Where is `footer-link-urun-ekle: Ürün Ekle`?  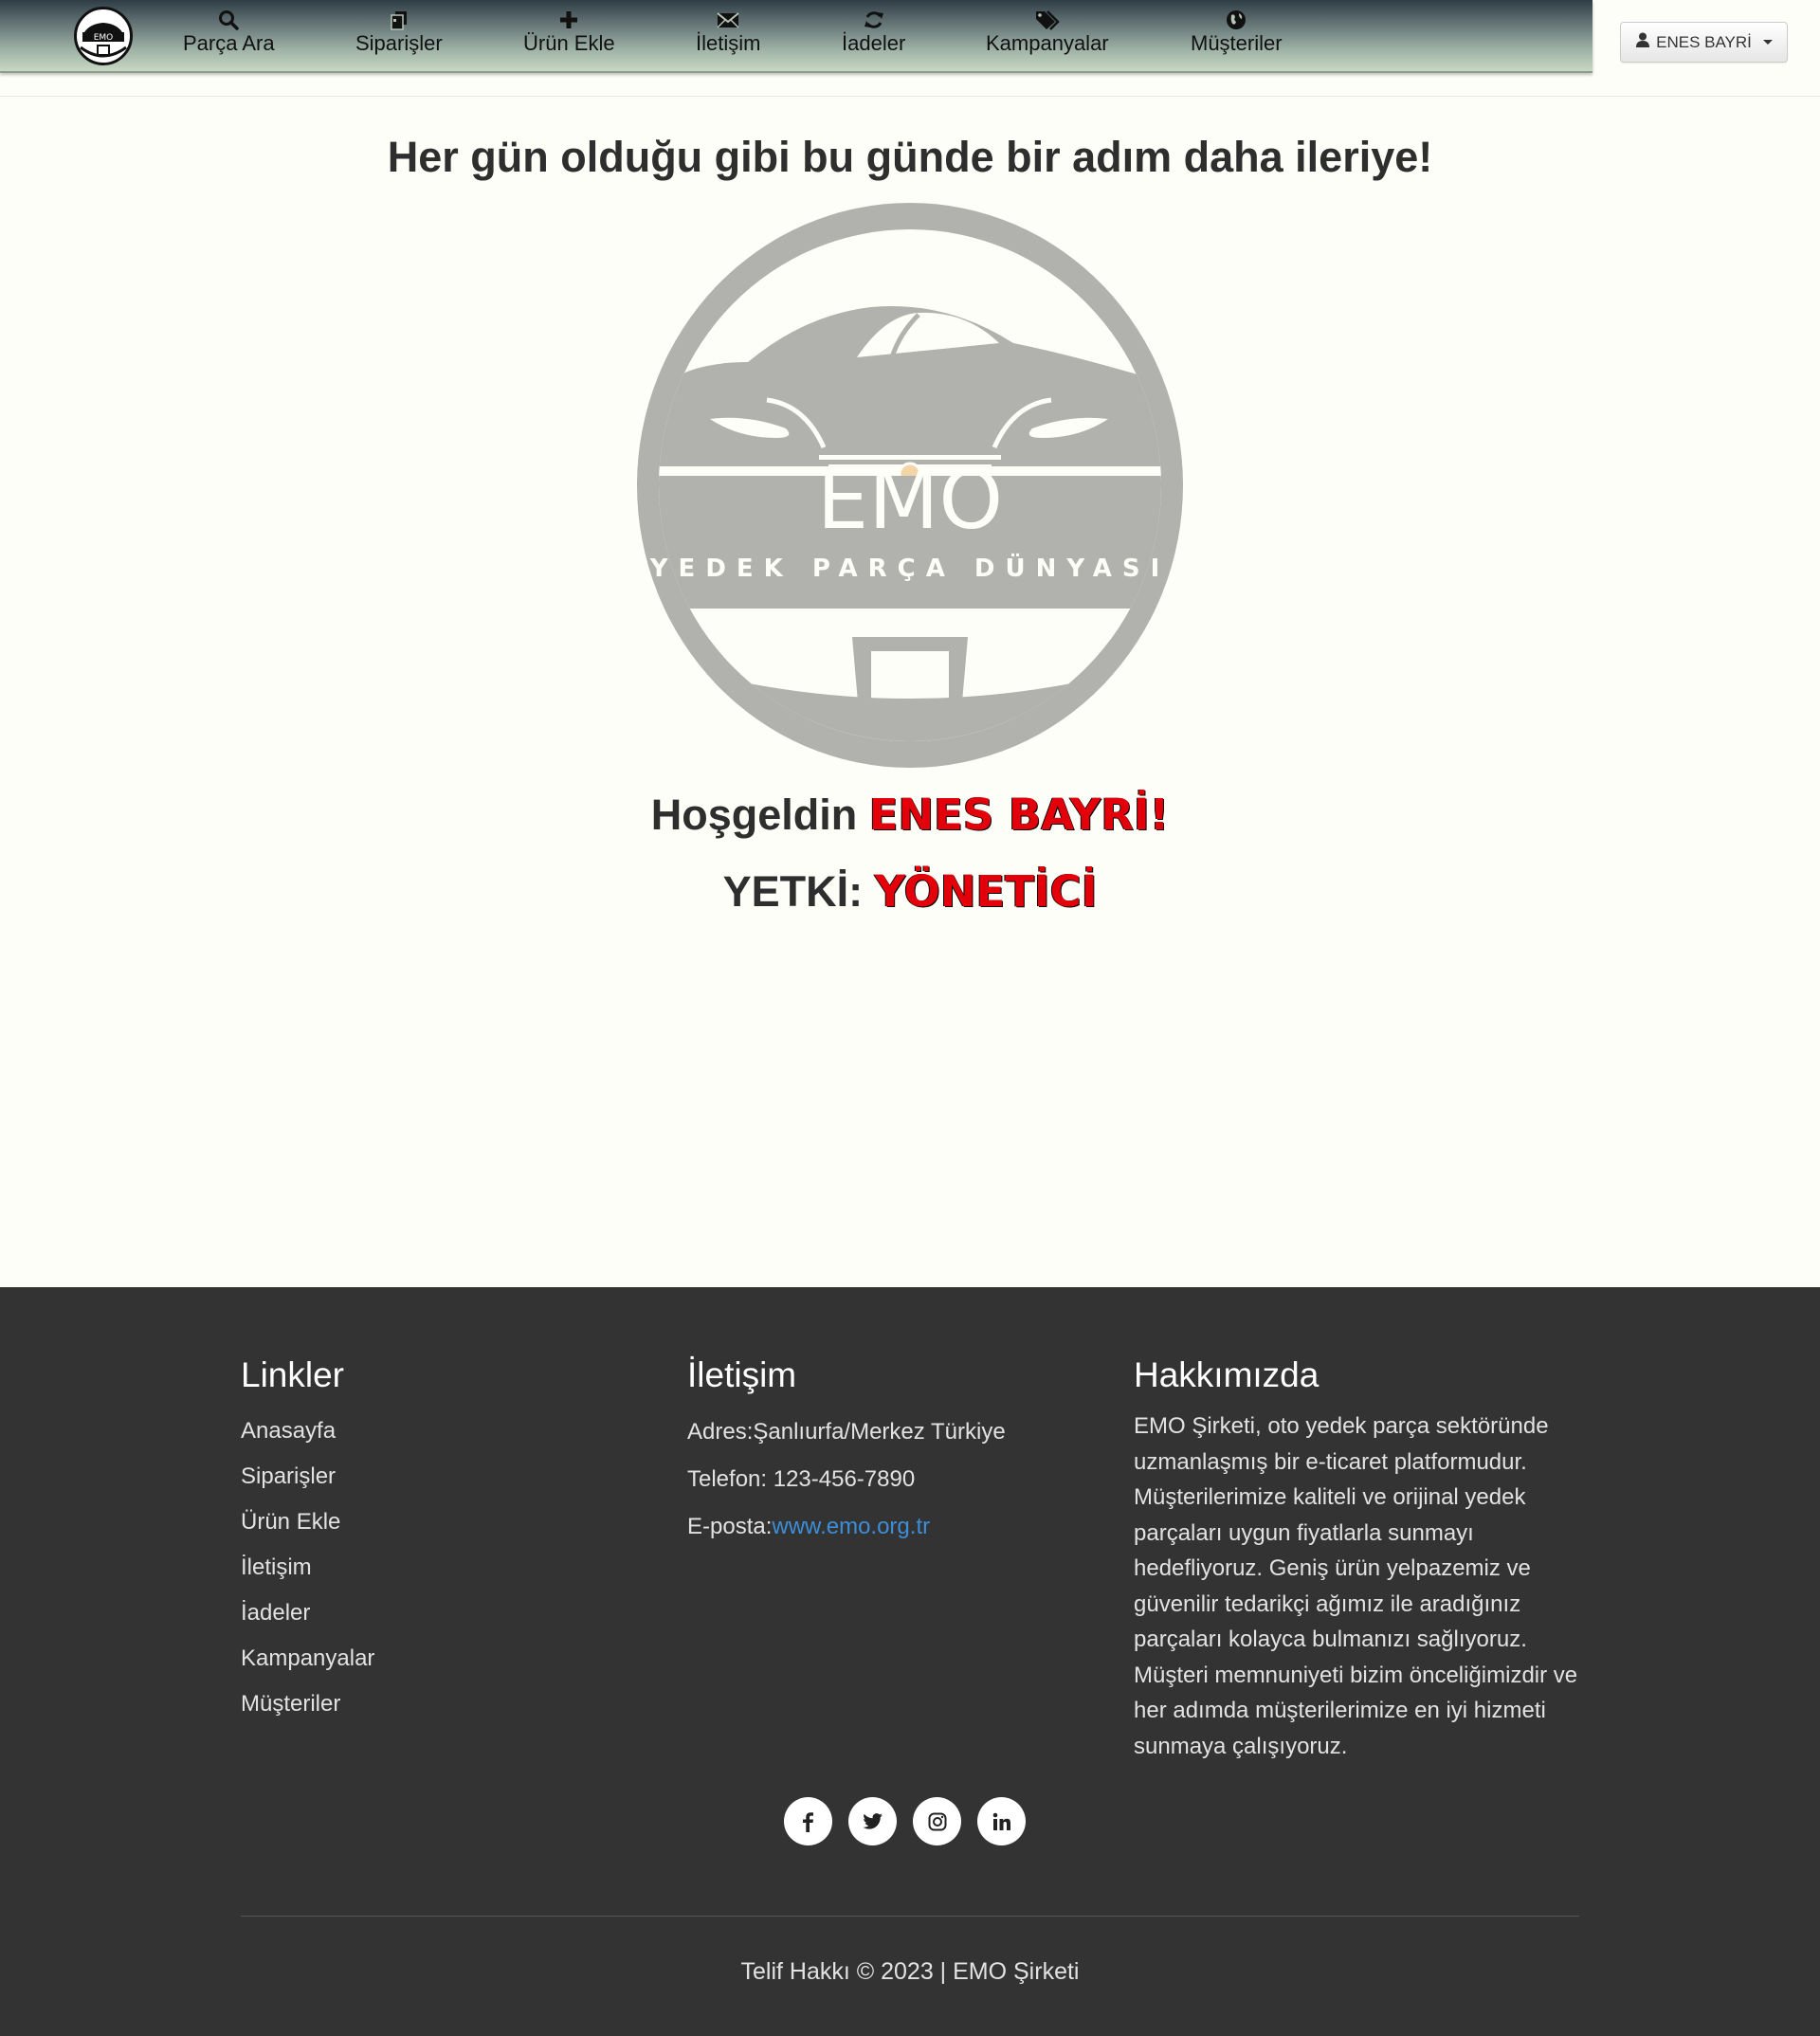 footer-link-urun-ekle: Ürün Ekle is located at coordinates (307, 1523).